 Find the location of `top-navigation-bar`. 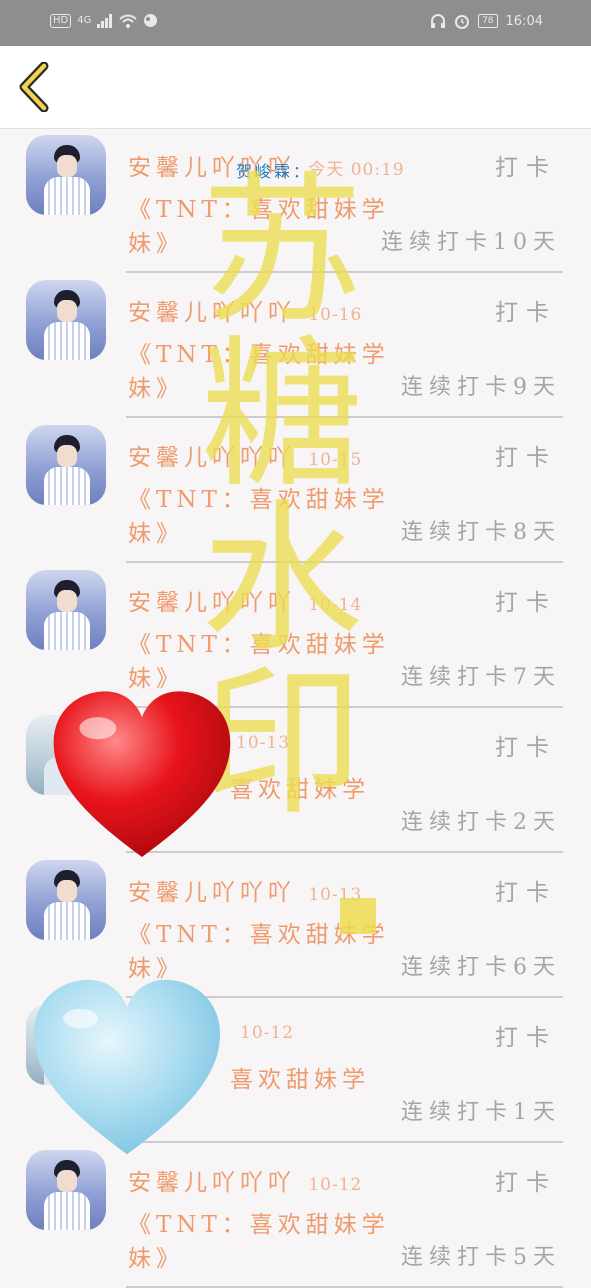

top-navigation-bar is located at coordinates (295, 87).